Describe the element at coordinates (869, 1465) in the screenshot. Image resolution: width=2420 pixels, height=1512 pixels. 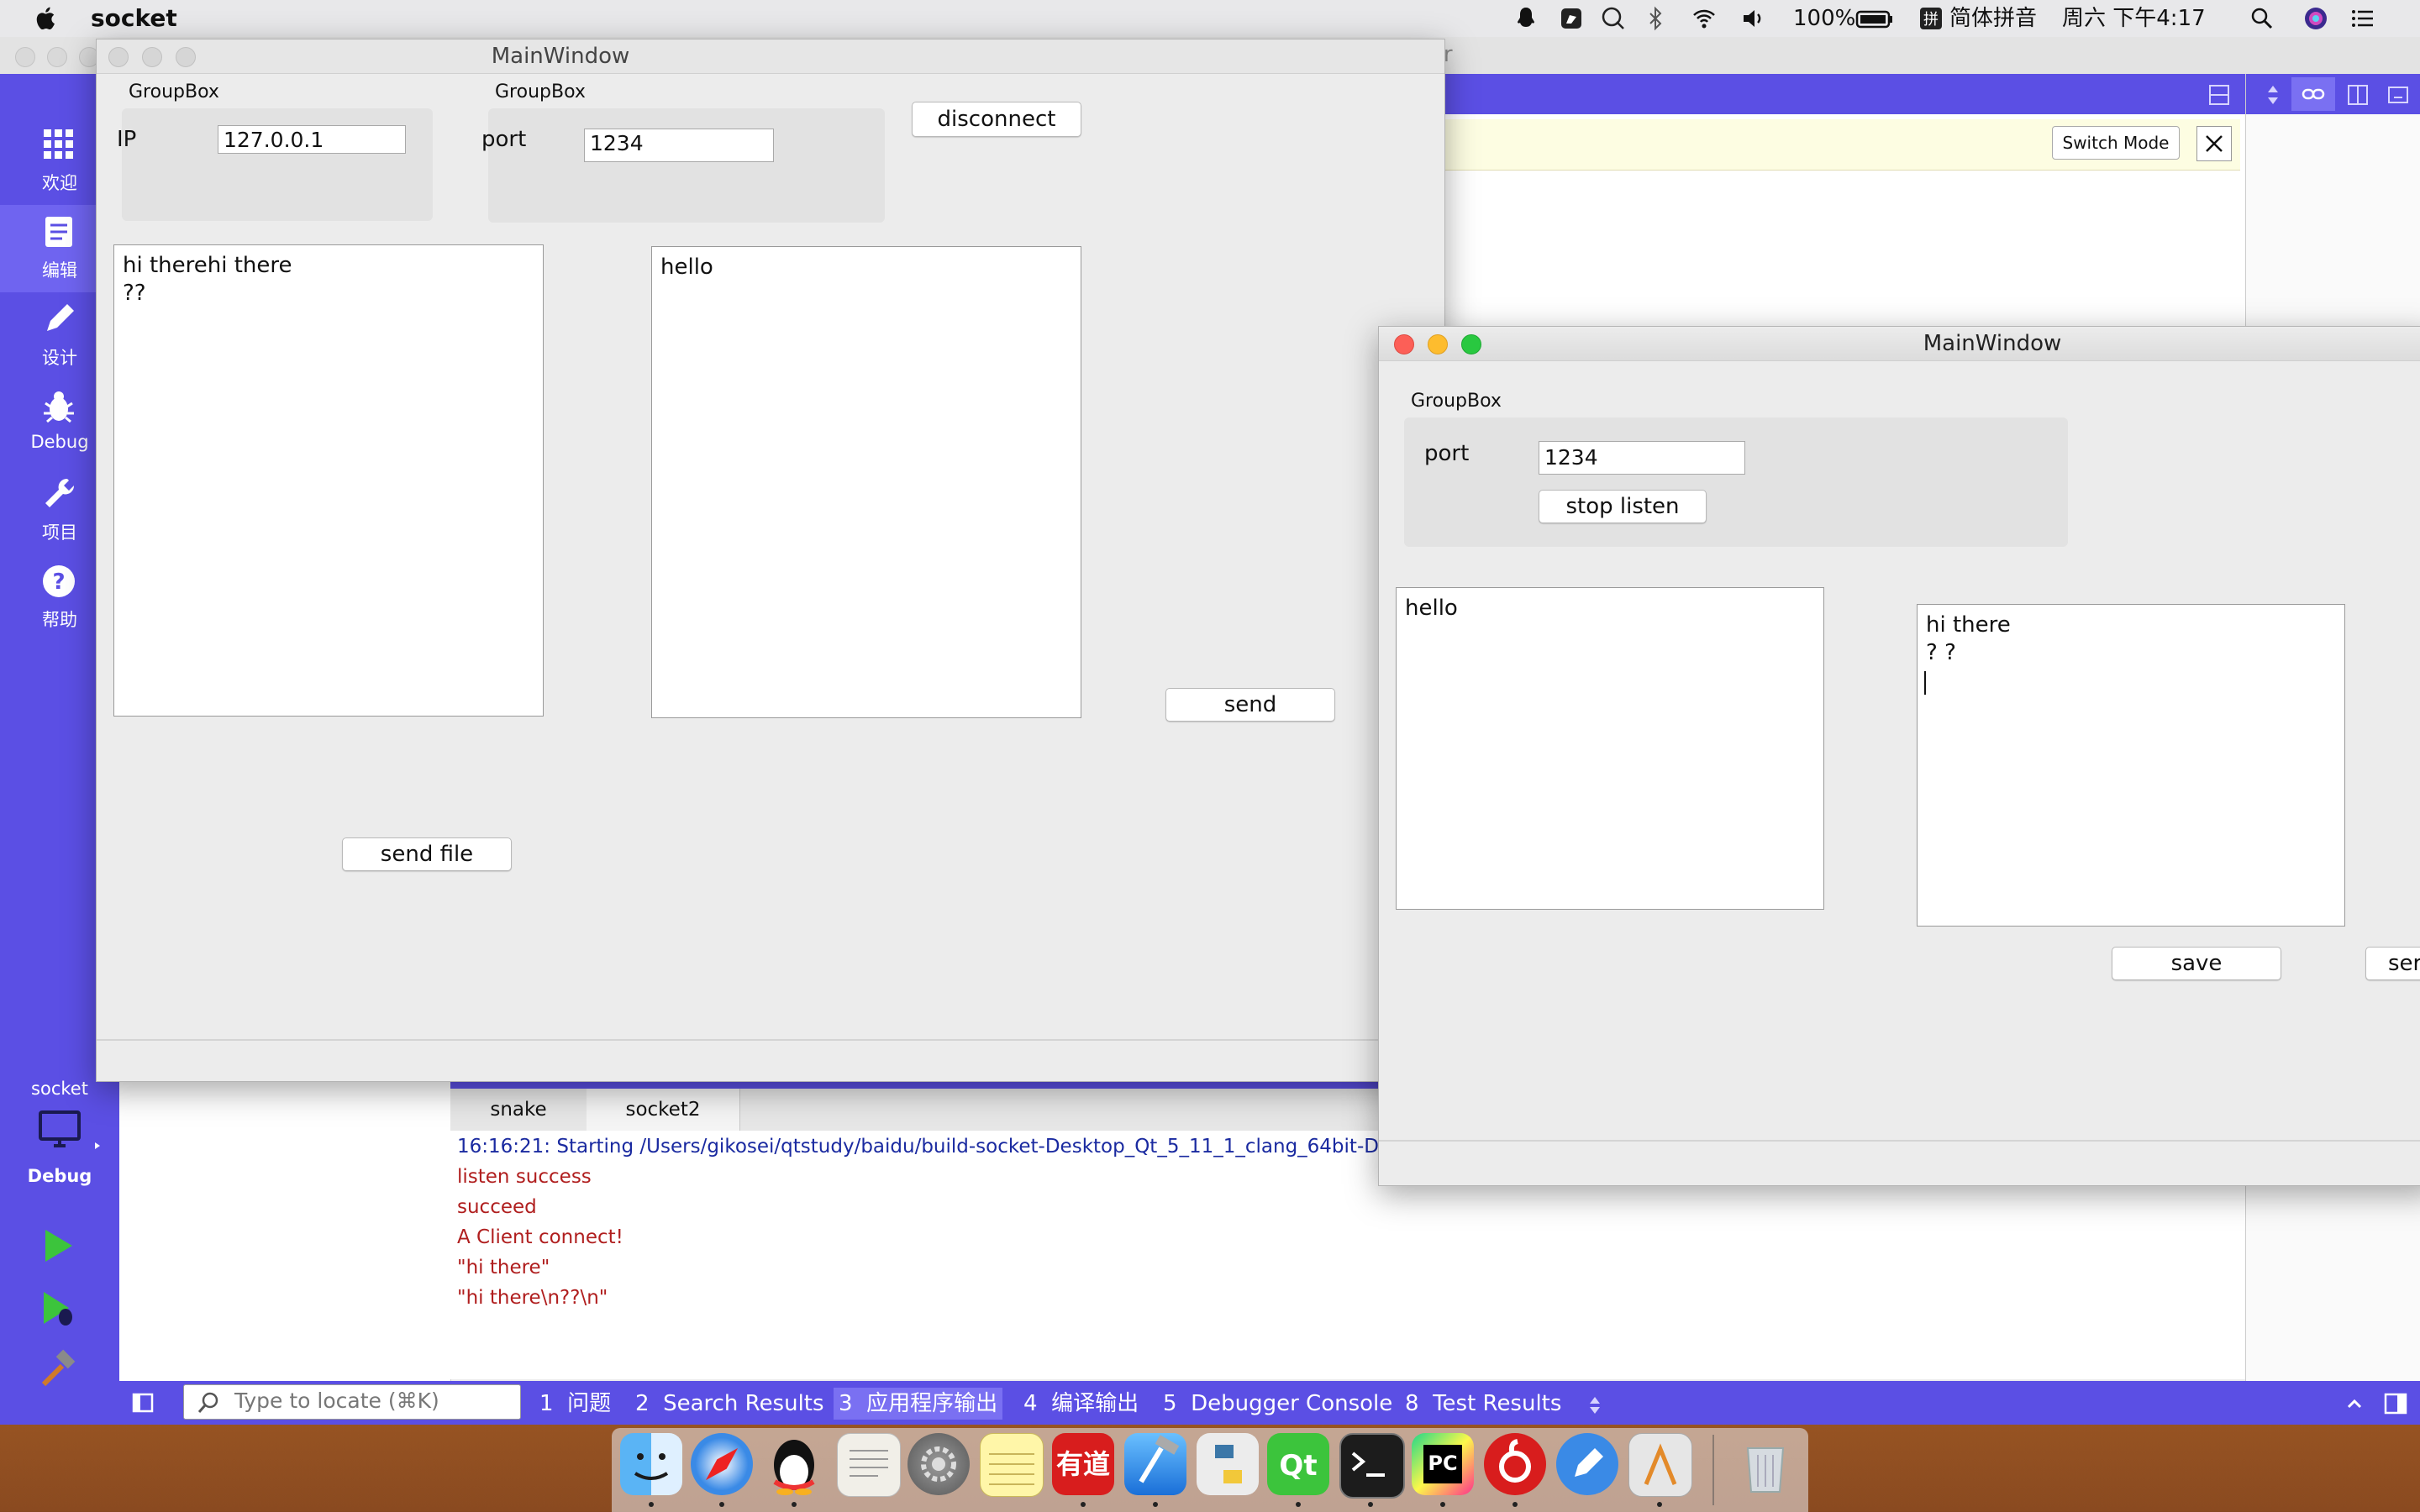
I see `textedit-icon` at that location.